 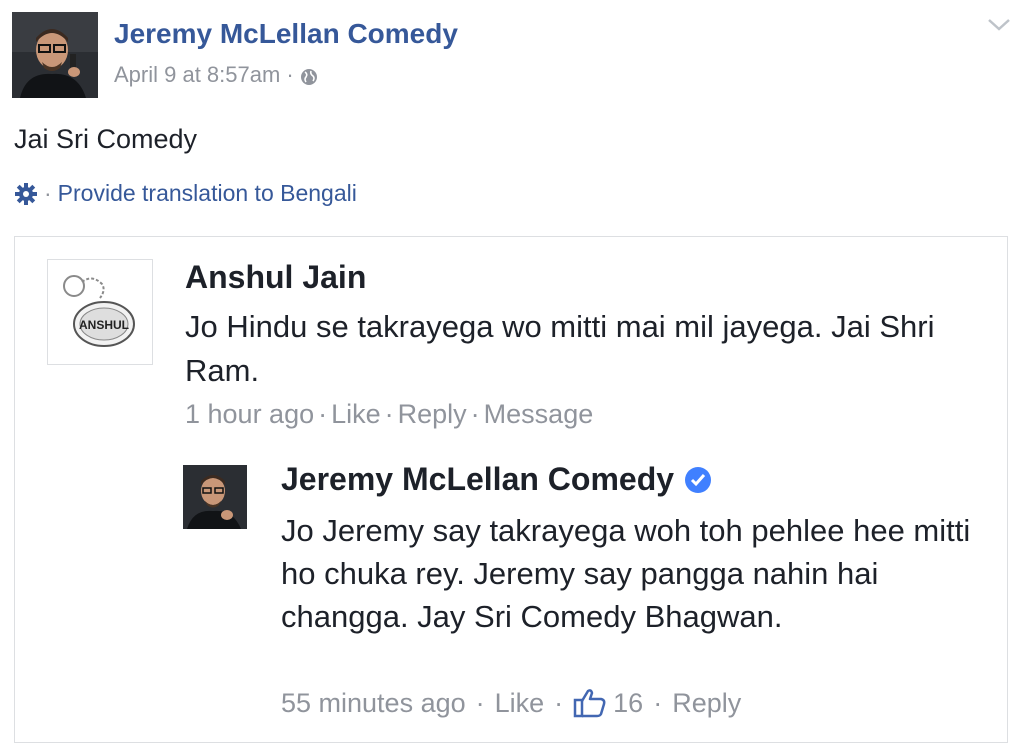 I want to click on verified-badge-icon, so click(x=698, y=480).